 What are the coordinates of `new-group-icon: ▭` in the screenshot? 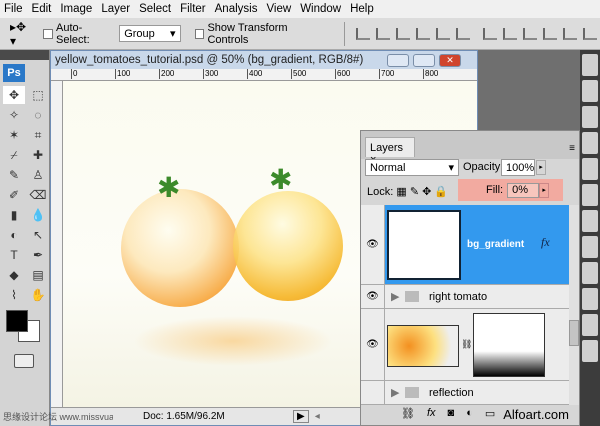 It's located at (490, 414).